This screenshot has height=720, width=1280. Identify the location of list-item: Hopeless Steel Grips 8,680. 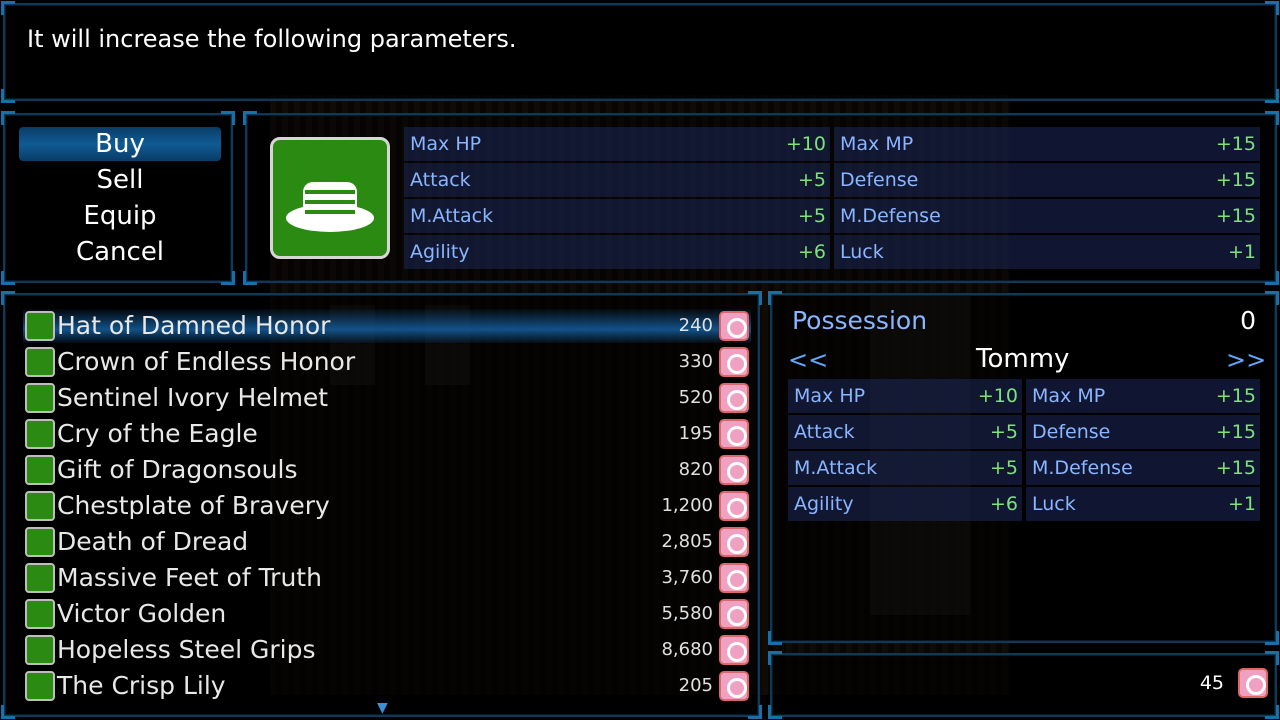
(387, 650).